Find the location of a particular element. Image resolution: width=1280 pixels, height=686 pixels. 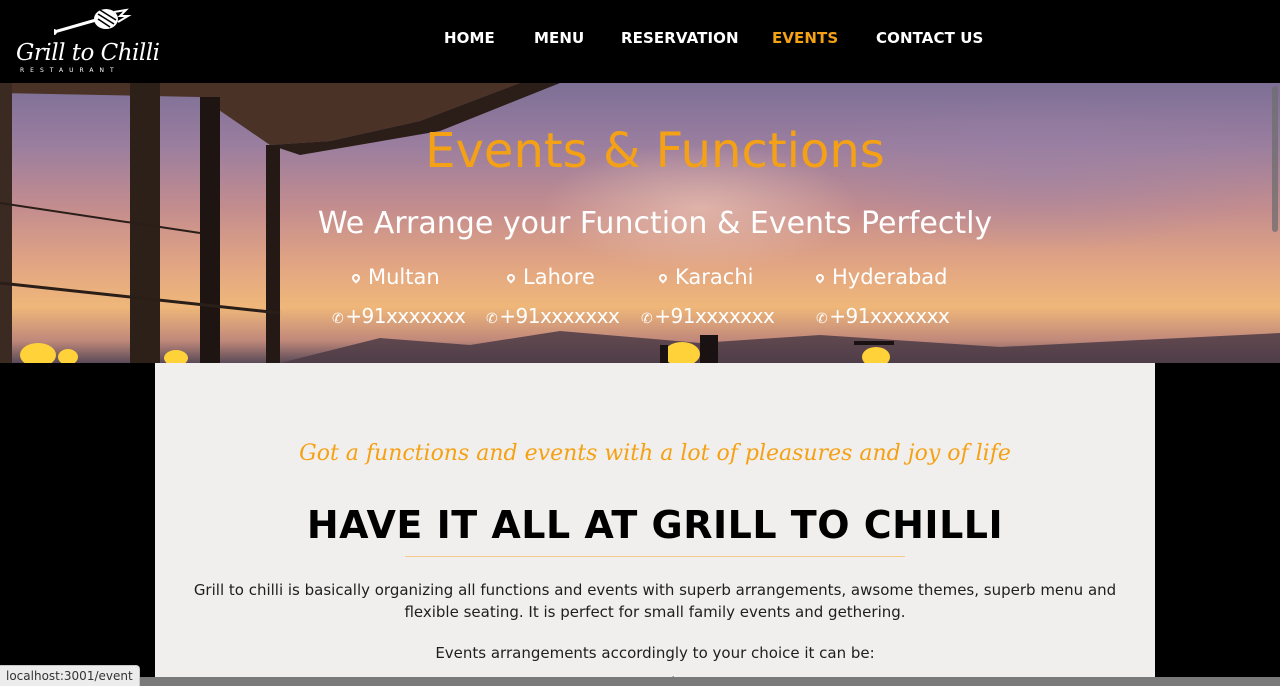

location-item: Hyderabad is located at coordinates (881, 277).